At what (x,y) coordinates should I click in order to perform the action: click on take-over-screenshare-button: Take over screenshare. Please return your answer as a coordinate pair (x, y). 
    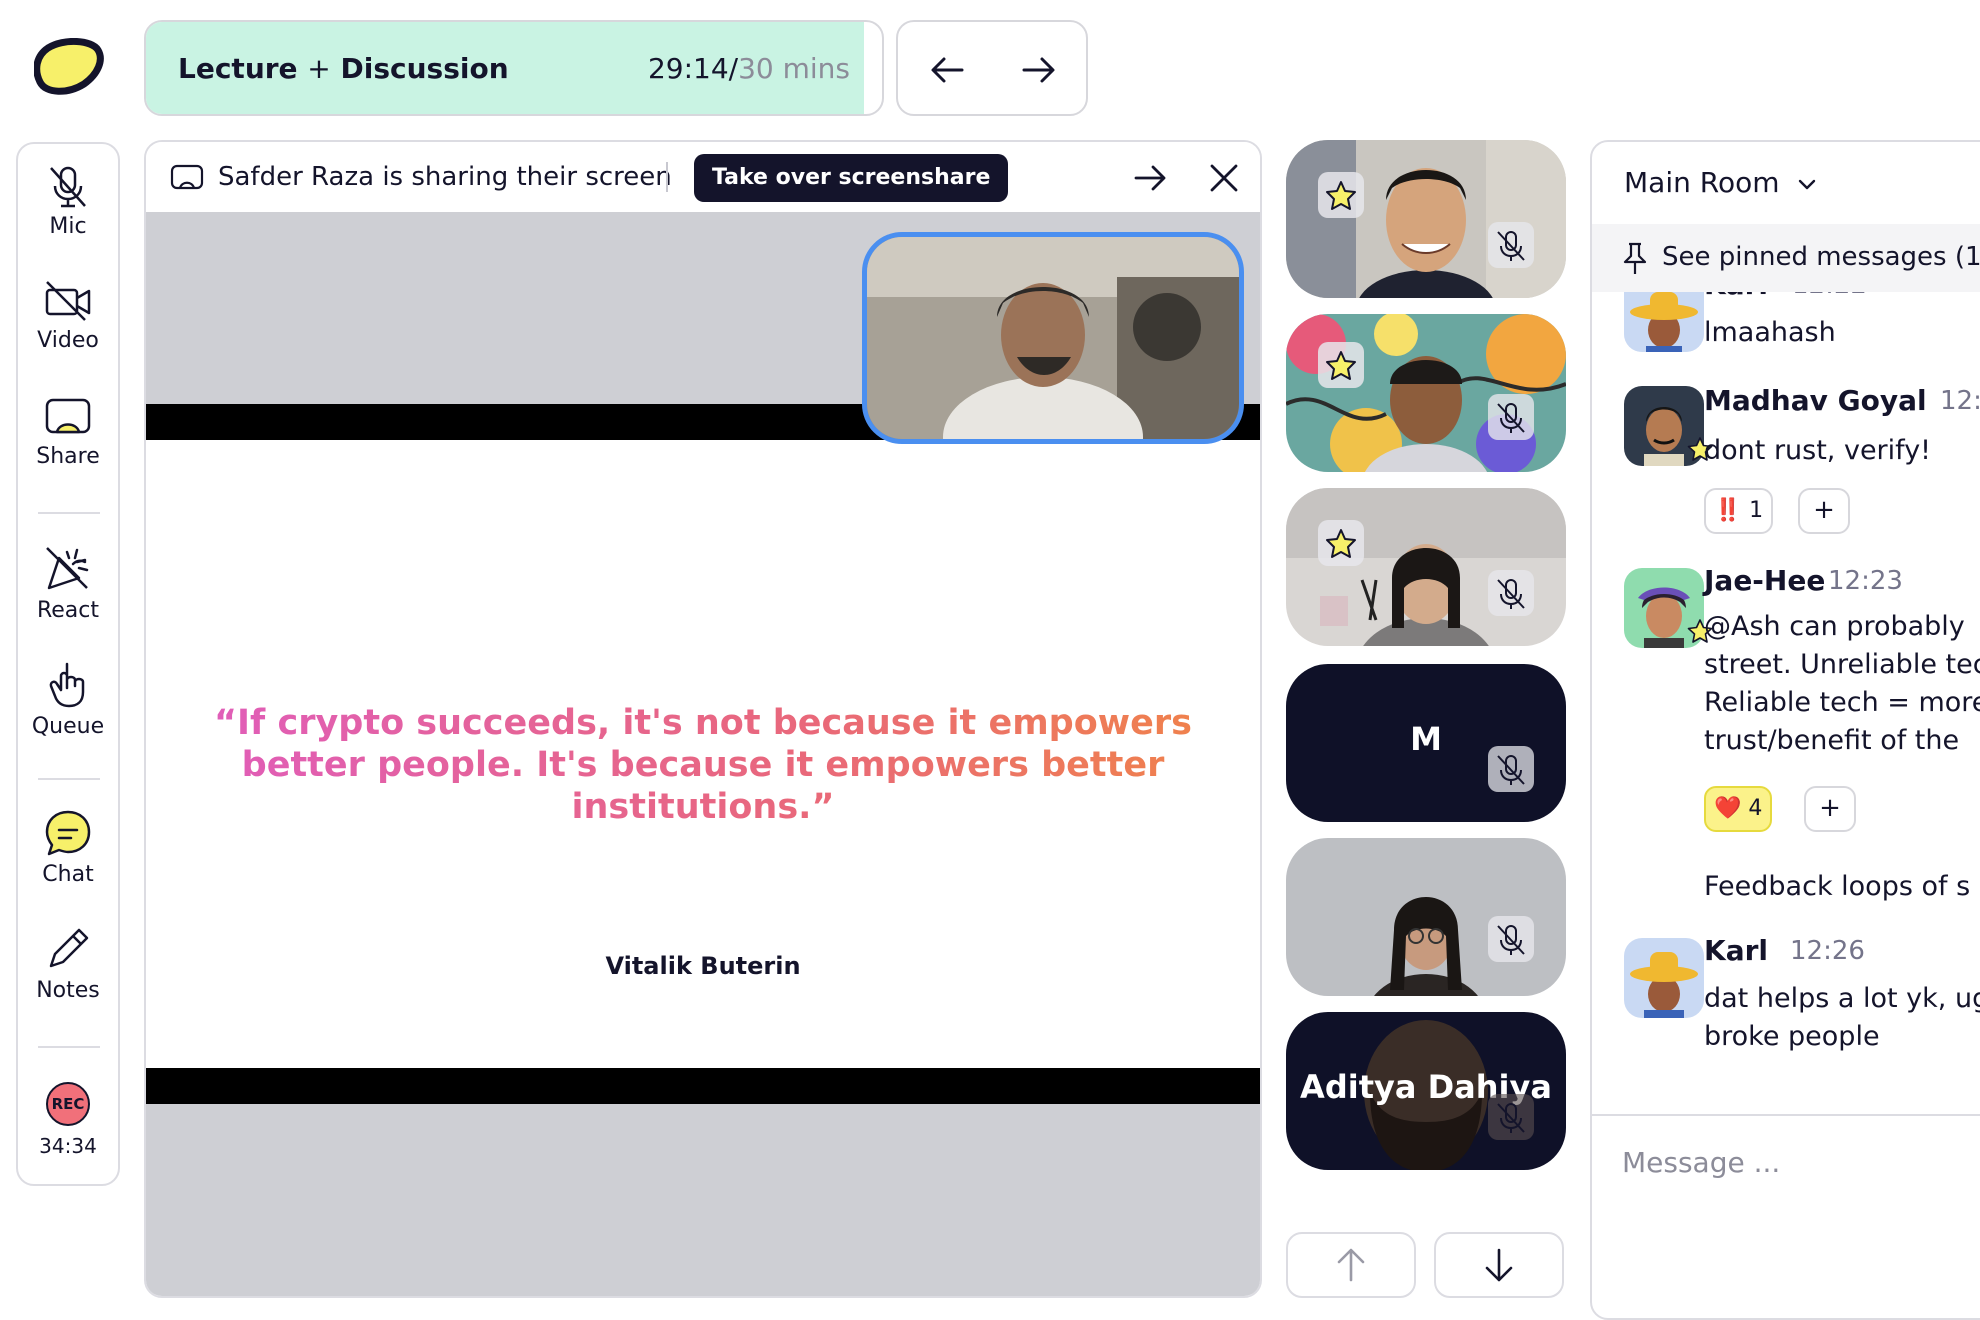
    Looking at the image, I should click on (851, 178).